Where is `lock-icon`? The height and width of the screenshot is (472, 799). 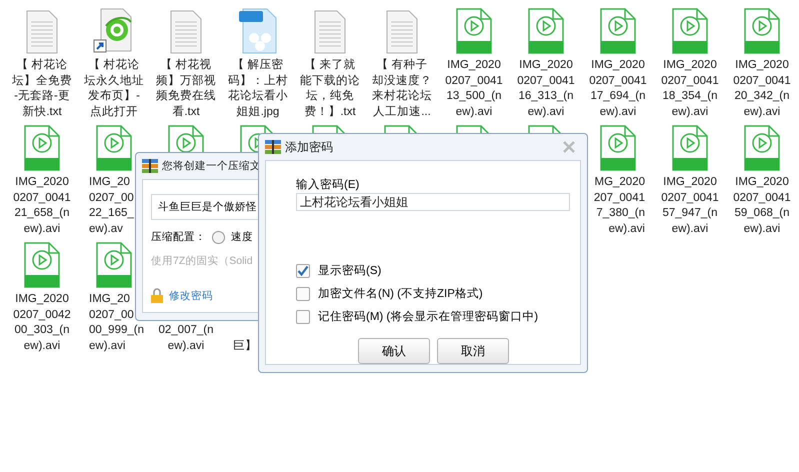 lock-icon is located at coordinates (157, 295).